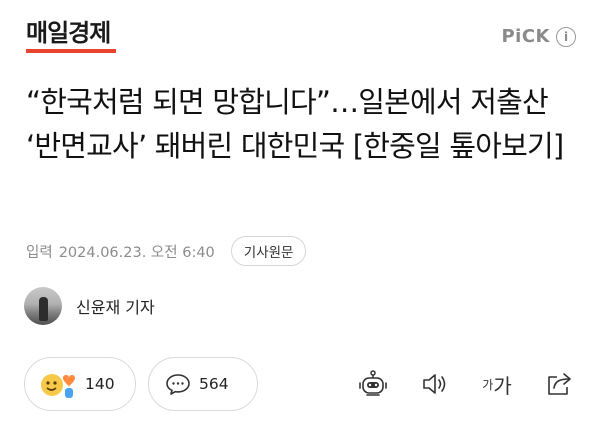 This screenshot has height=442, width=600. What do you see at coordinates (566, 36) in the screenshot?
I see `info-icon: i` at bounding box center [566, 36].